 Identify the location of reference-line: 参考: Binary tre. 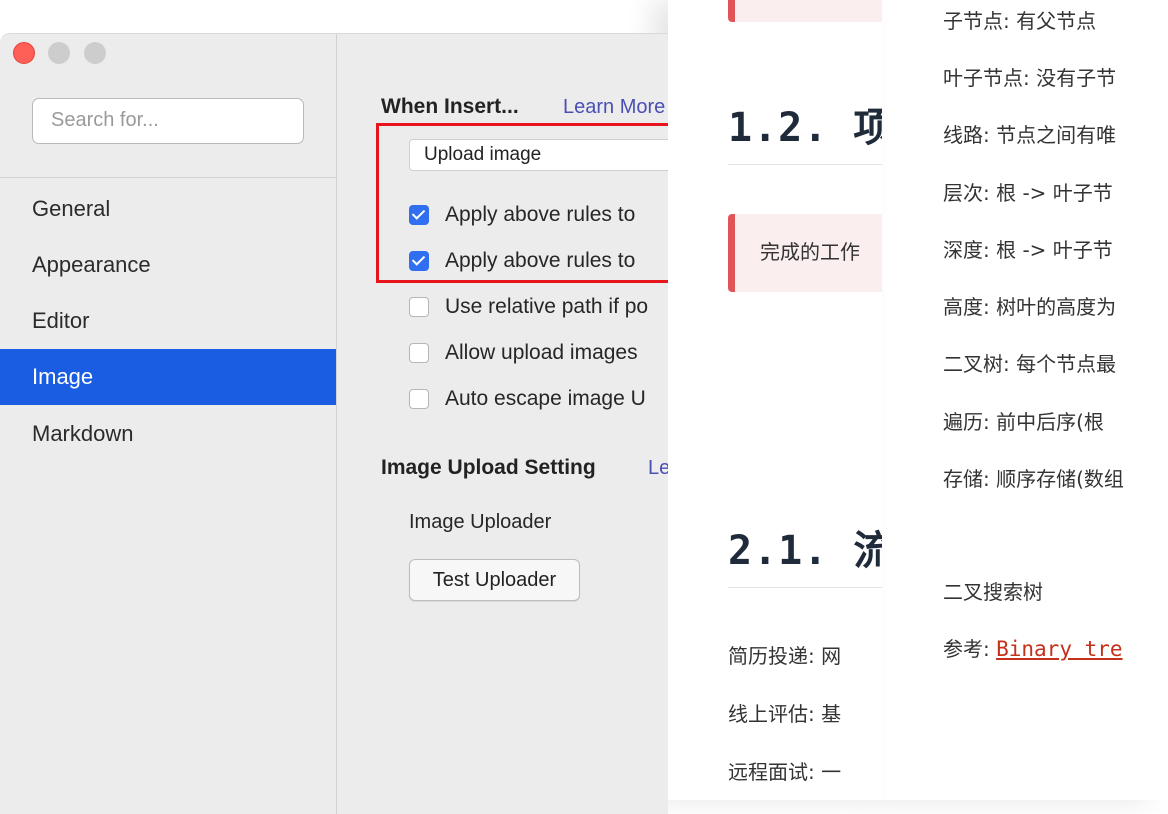
(1033, 647).